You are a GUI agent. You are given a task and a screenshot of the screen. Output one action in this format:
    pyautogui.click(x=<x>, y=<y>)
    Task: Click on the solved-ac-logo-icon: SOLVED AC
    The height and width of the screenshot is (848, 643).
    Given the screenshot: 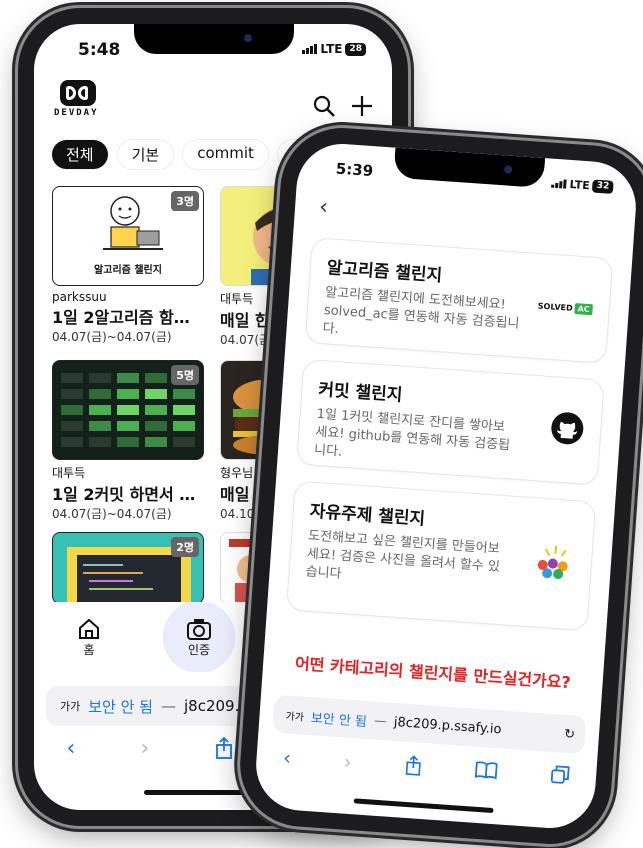 What is the action you would take?
    pyautogui.click(x=565, y=308)
    